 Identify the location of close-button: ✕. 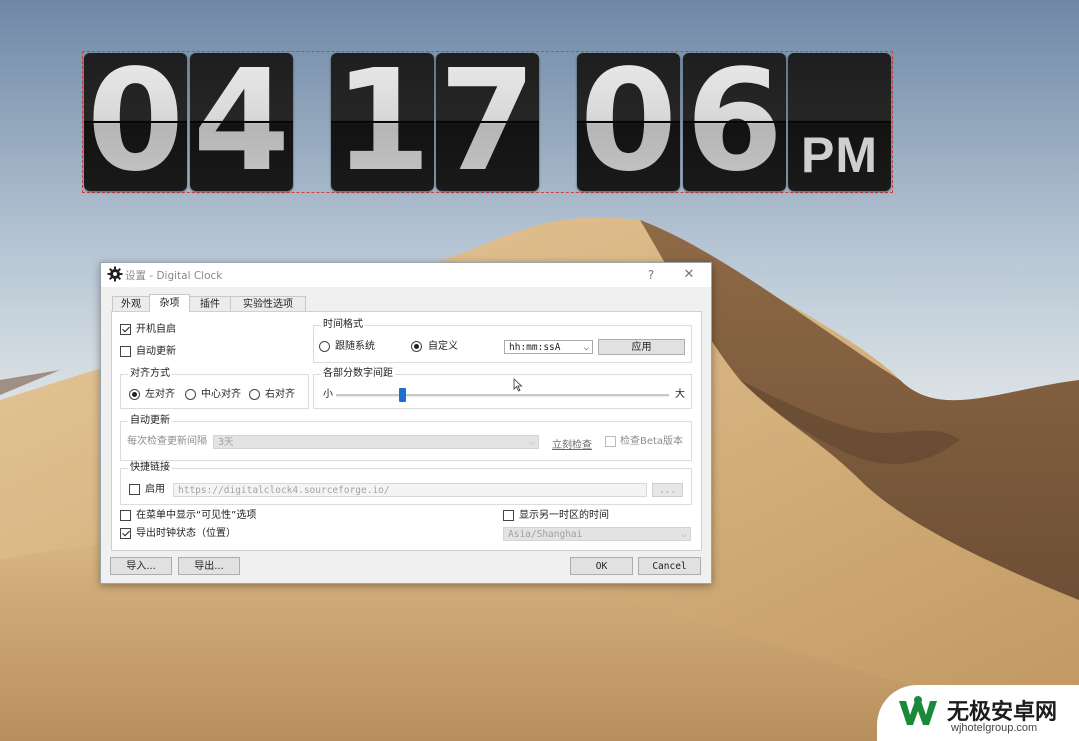
(689, 275).